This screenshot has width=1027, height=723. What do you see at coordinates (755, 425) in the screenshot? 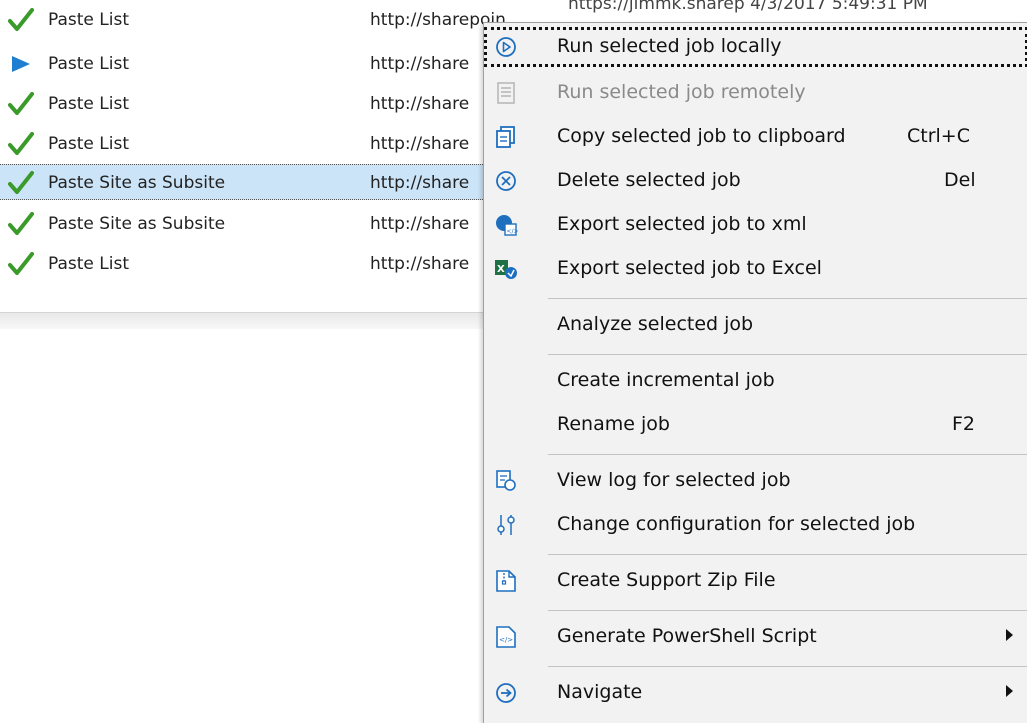
I see `menu-item-rename: Rename job F2` at bounding box center [755, 425].